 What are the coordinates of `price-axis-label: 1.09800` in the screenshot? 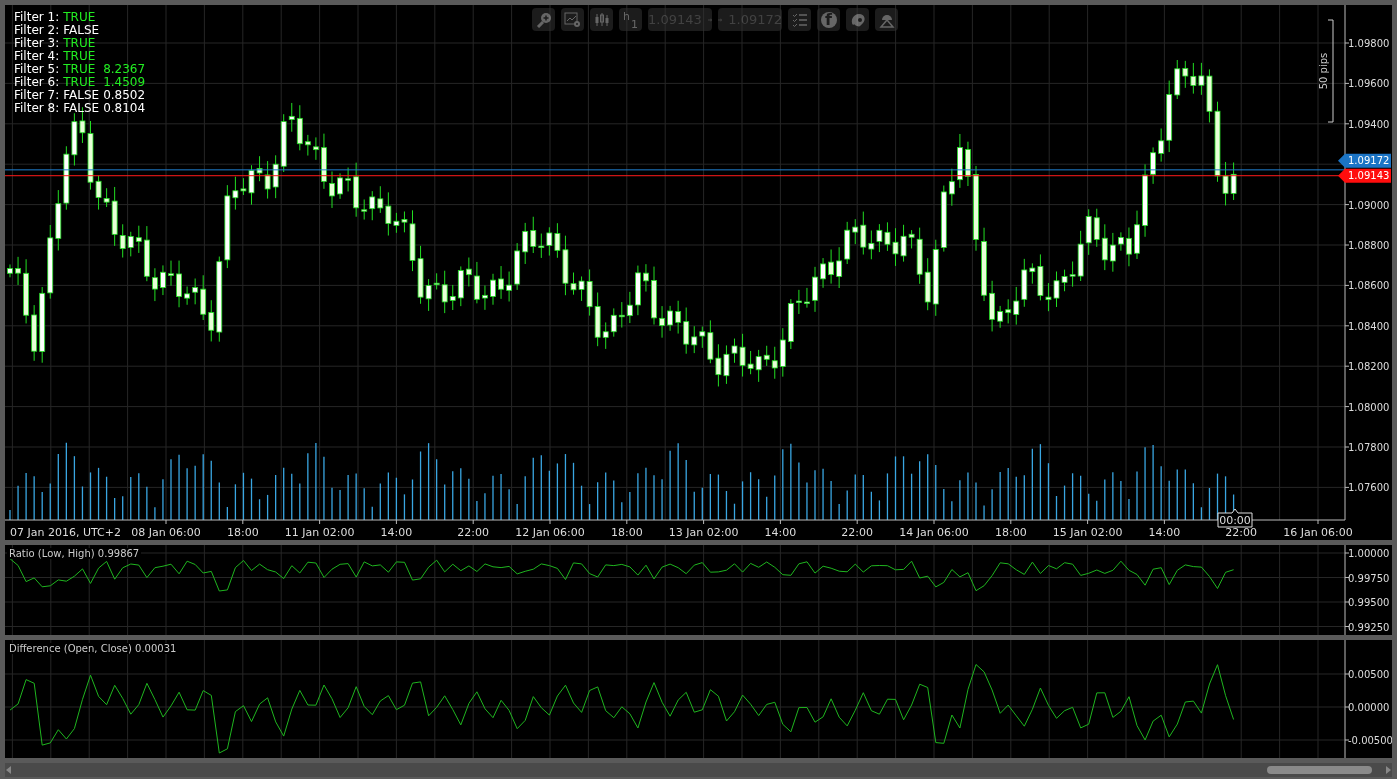 It's located at (1369, 43).